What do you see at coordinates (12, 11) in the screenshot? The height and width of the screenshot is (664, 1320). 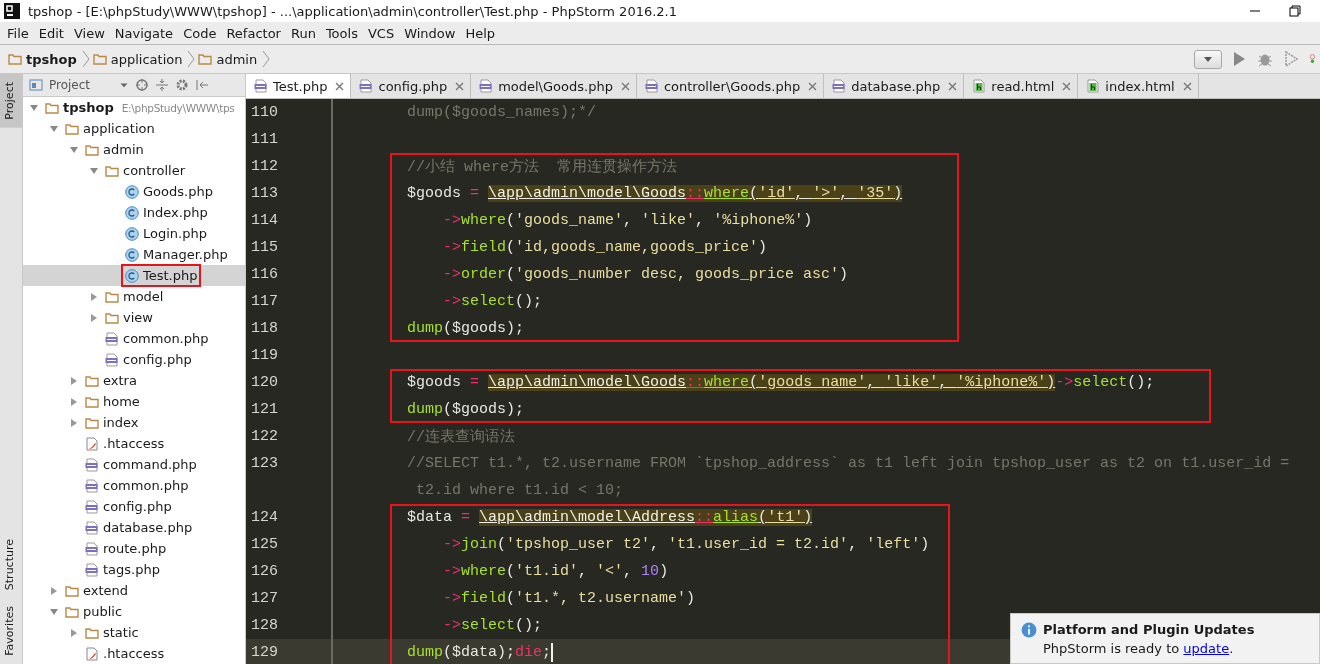 I see `app-icon` at bounding box center [12, 11].